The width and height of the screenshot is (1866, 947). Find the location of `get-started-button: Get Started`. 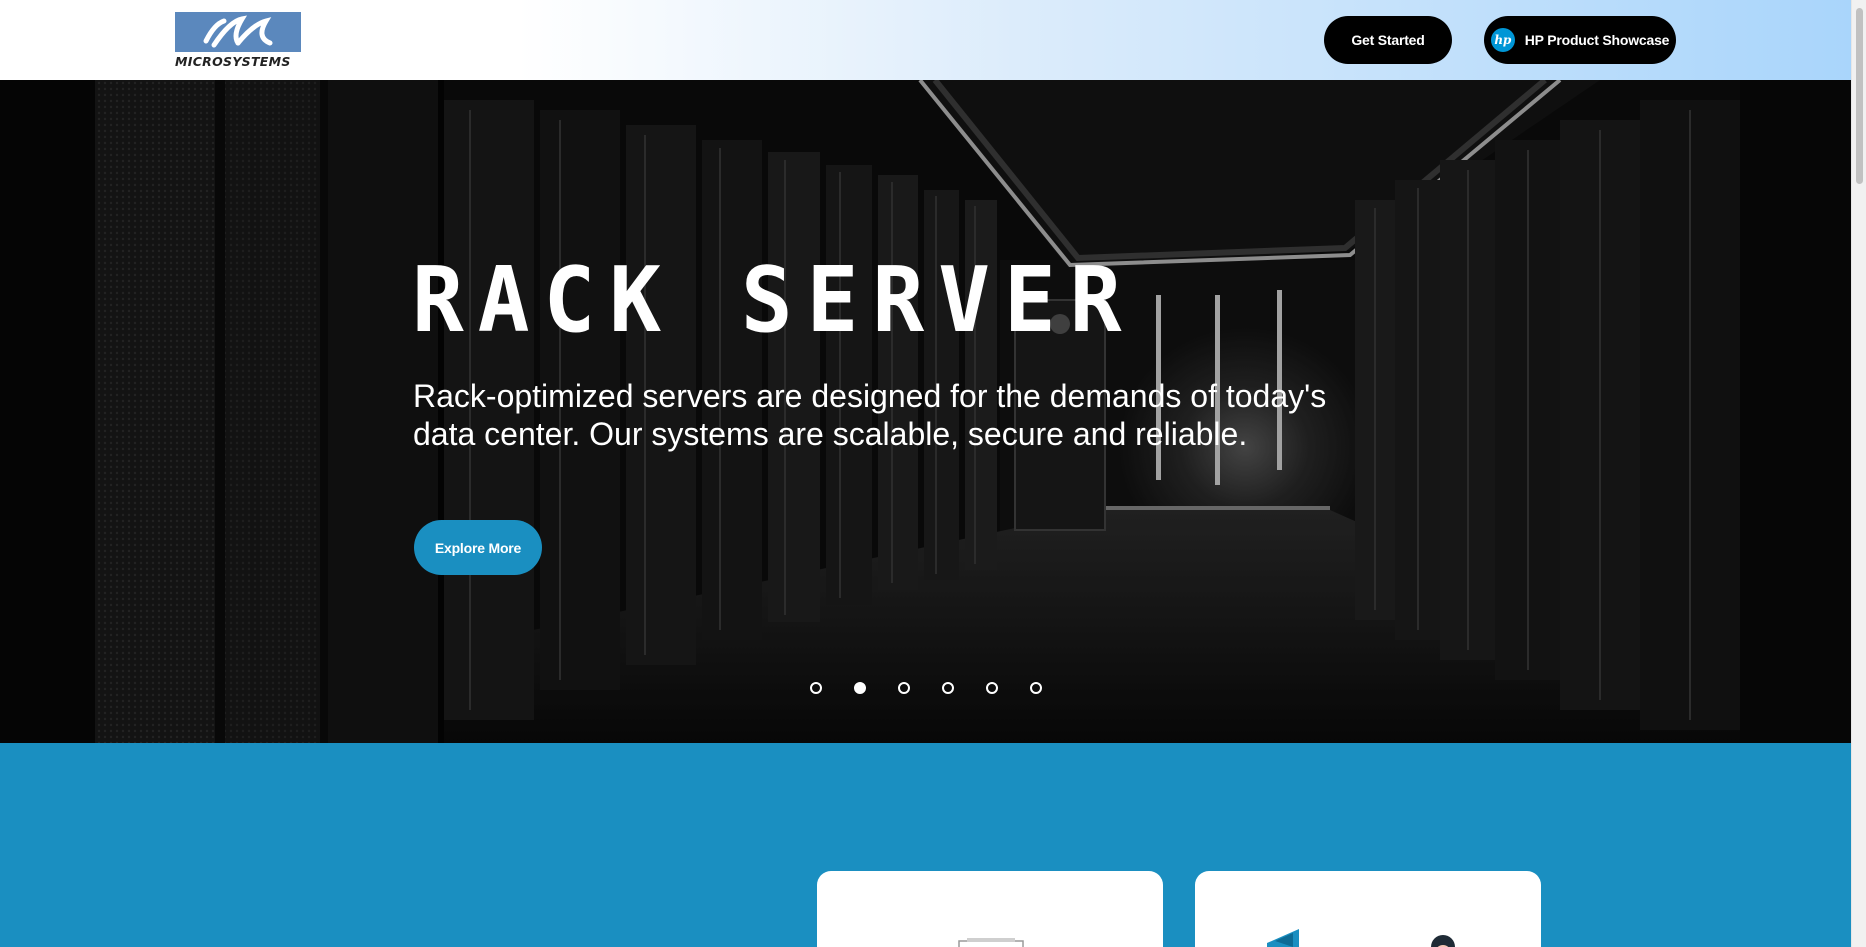

get-started-button: Get Started is located at coordinates (1388, 40).